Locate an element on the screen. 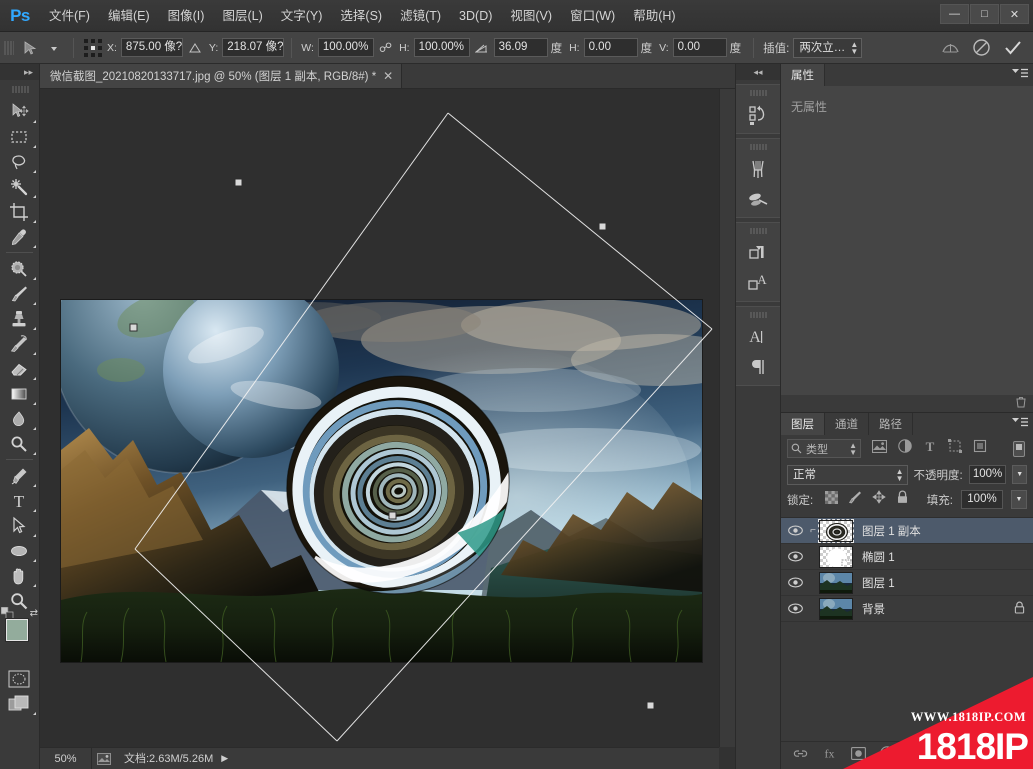 The height and width of the screenshot is (769, 1033). lock-all-icon is located at coordinates (902, 499).